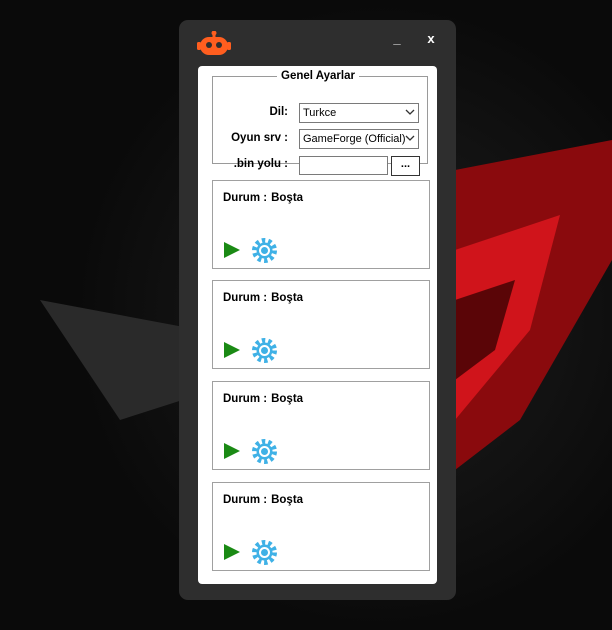  What do you see at coordinates (321, 526) in the screenshot?
I see `client-slot-4: Durum : Boşta` at bounding box center [321, 526].